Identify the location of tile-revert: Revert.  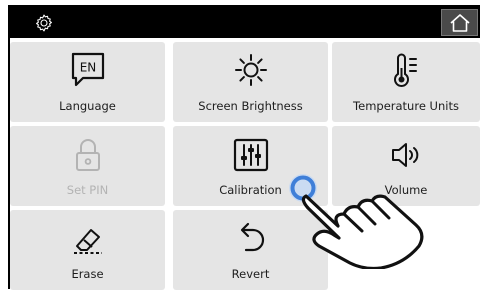
(250, 250).